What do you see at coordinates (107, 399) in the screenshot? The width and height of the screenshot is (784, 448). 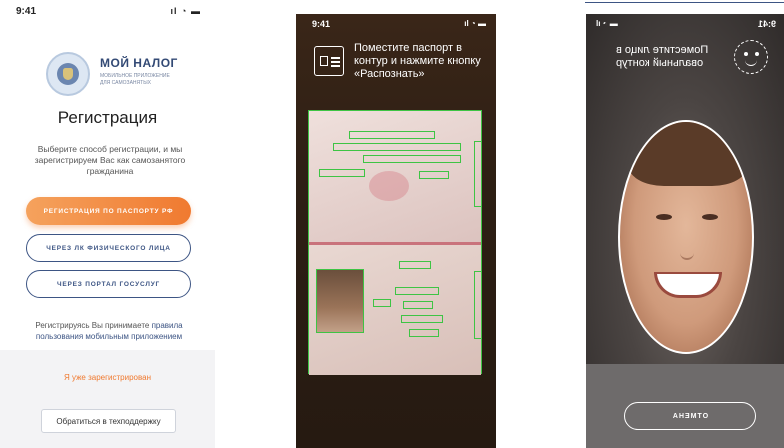 I see `footer-panel` at bounding box center [107, 399].